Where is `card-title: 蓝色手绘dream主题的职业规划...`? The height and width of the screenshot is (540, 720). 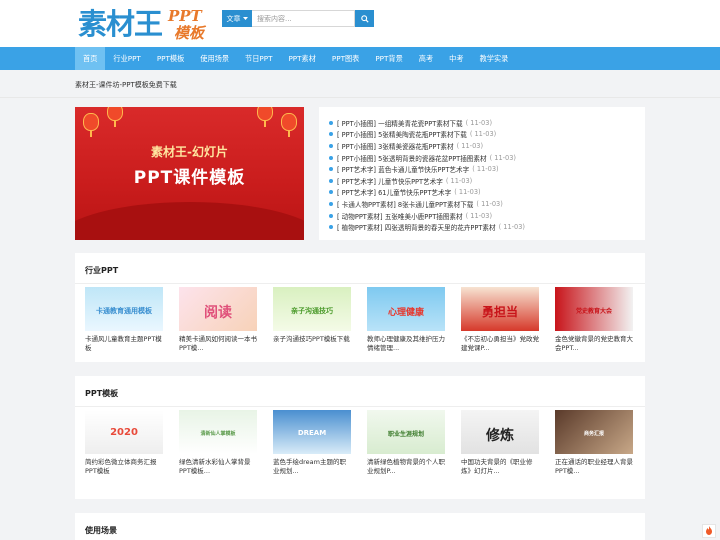 card-title: 蓝色手绘dream主题的职业规划... is located at coordinates (312, 466).